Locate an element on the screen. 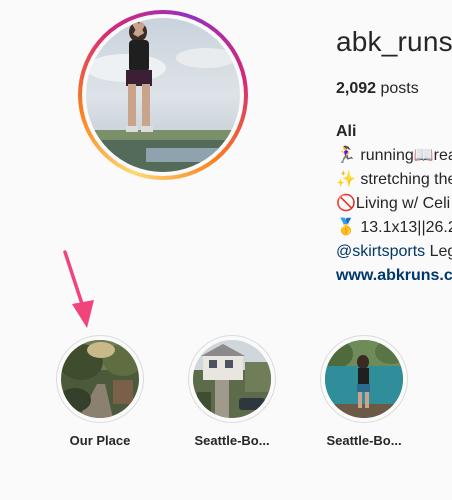 Image resolution: width=452 pixels, height=500 pixels. bio-line: ✨ stretching the is located at coordinates (394, 179).